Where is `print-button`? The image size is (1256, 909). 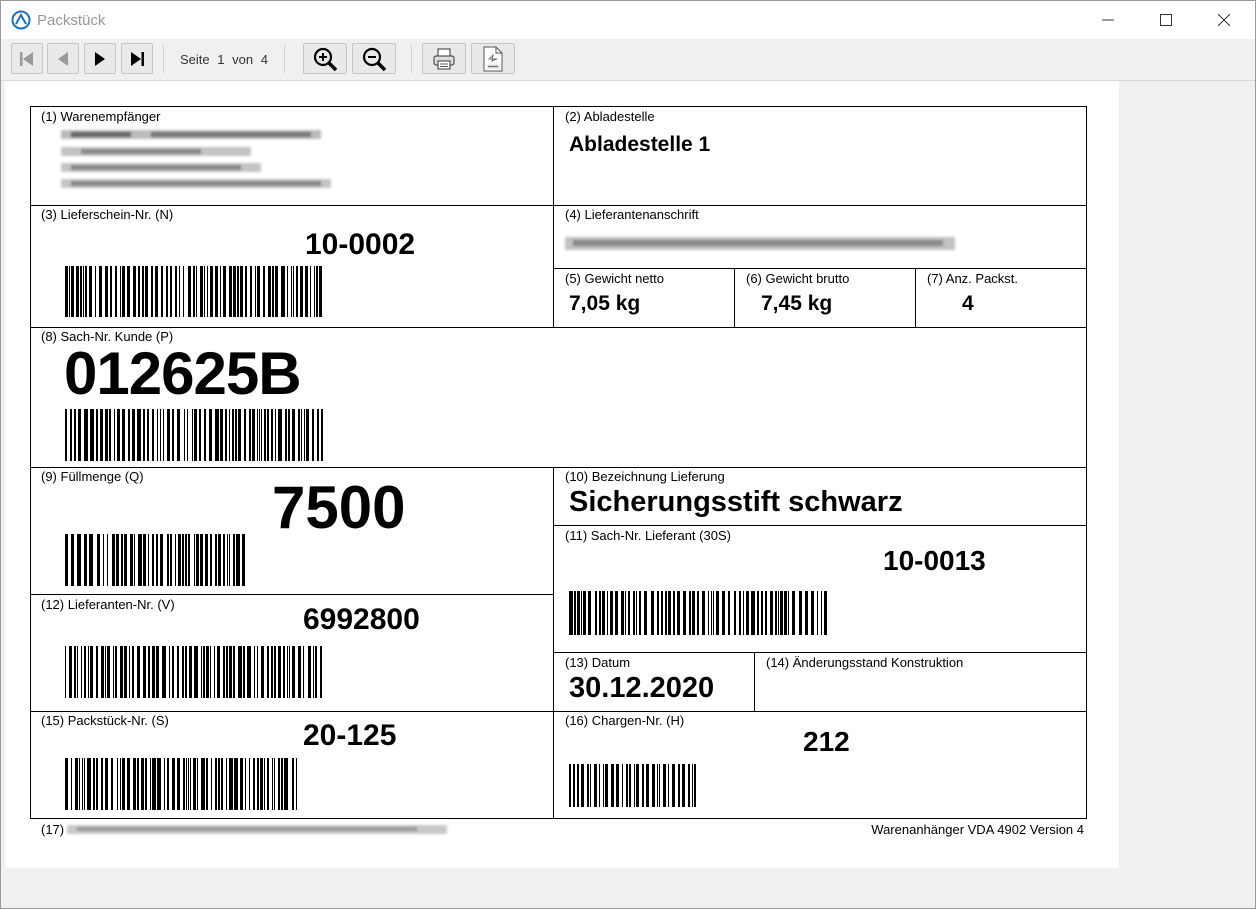 print-button is located at coordinates (444, 58).